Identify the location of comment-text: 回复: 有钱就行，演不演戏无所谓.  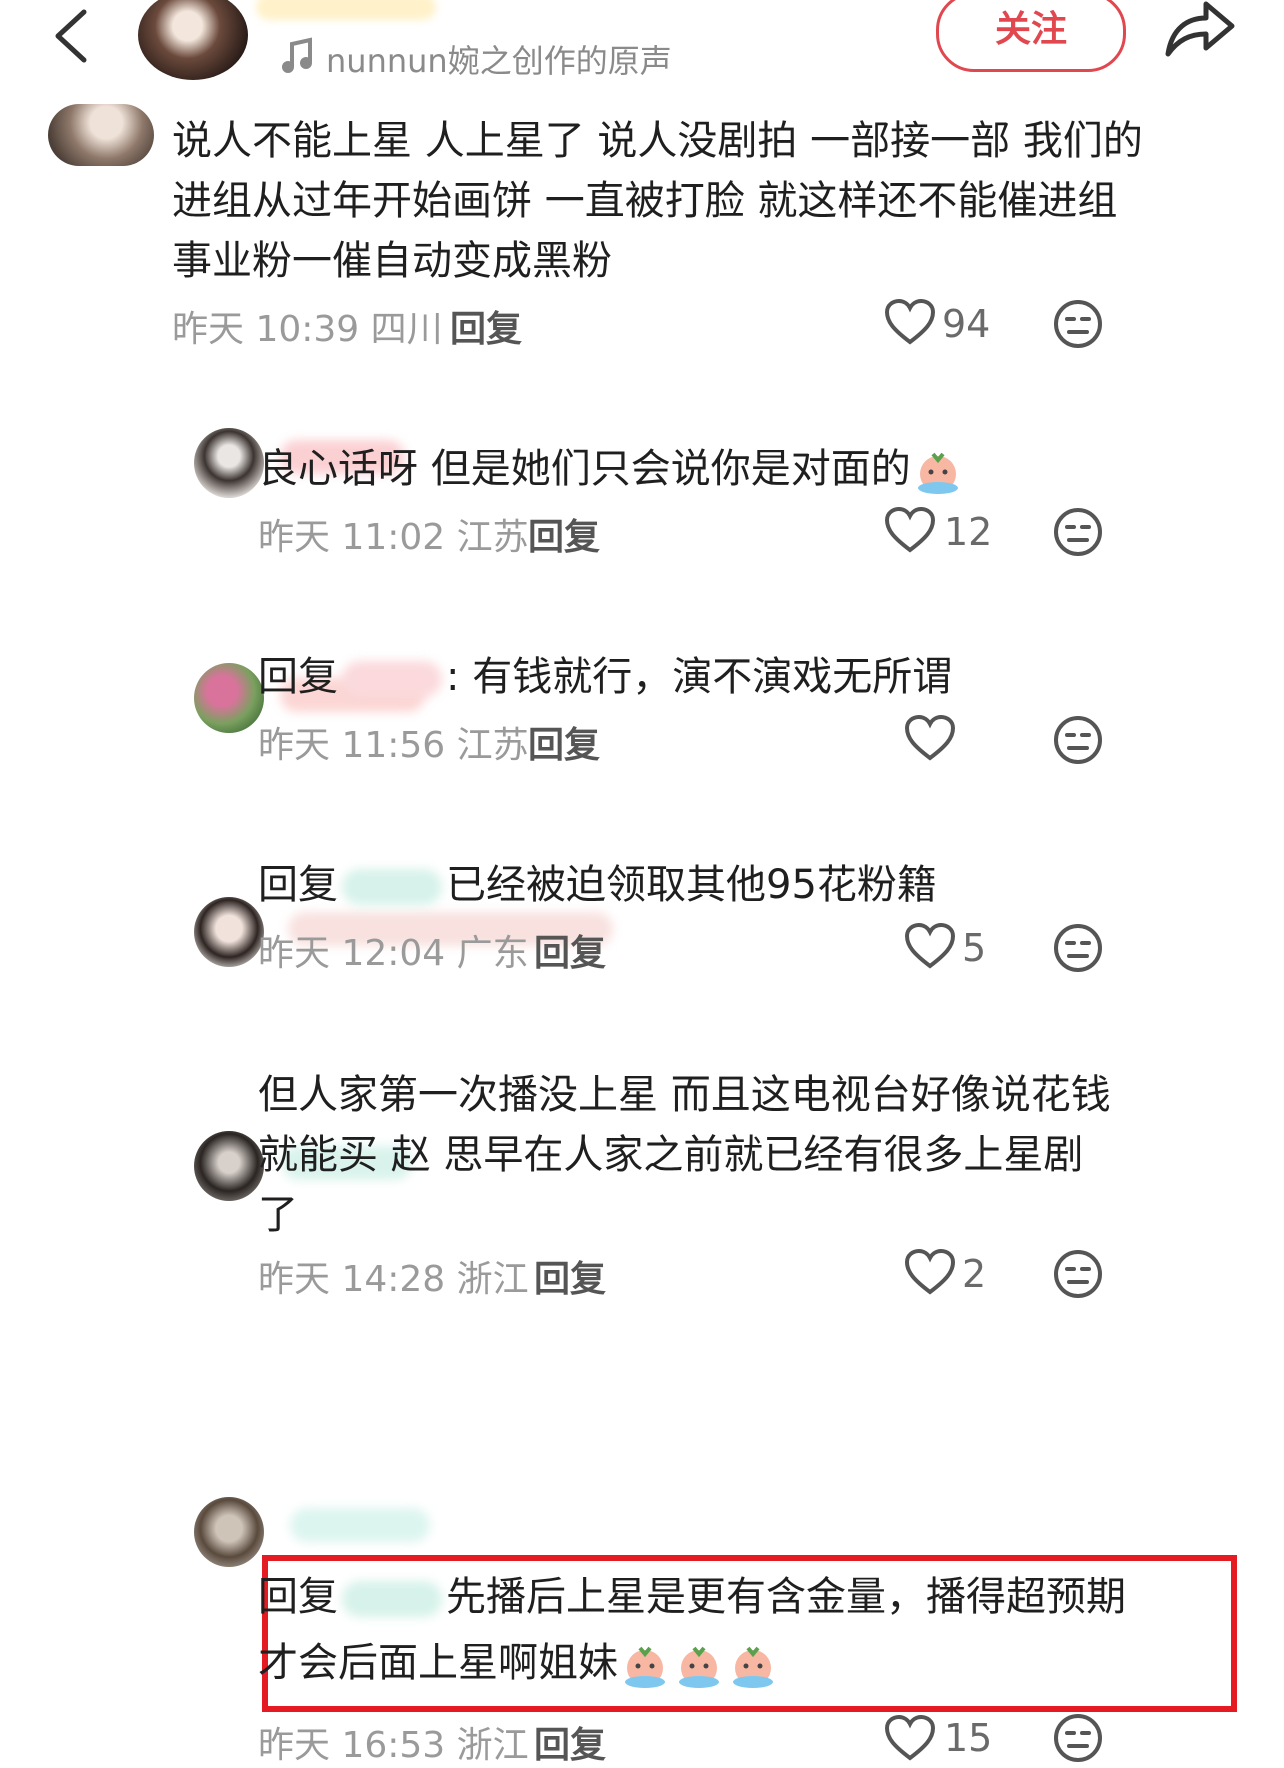
(605, 677).